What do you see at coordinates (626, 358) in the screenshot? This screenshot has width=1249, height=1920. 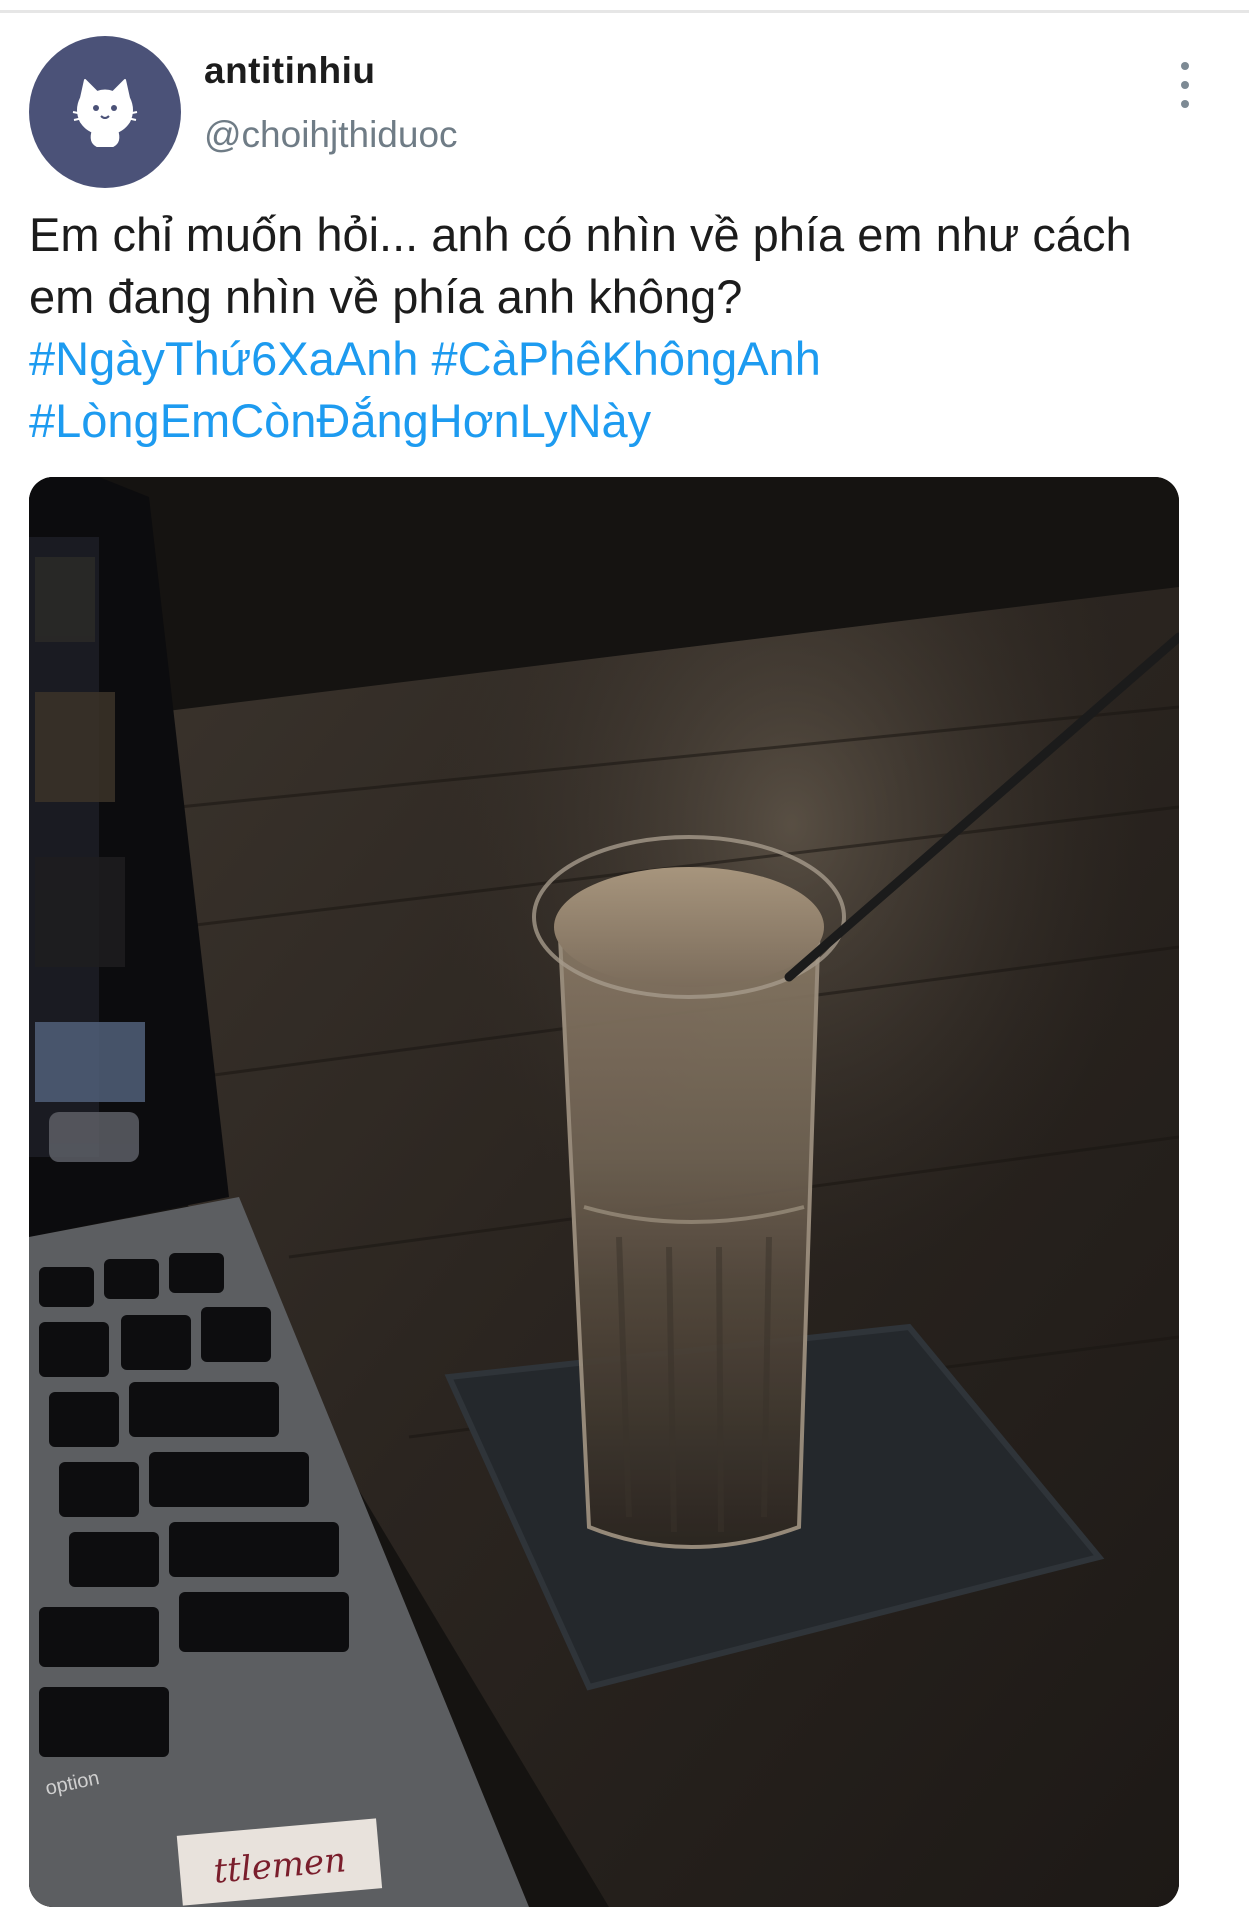 I see `hashtag-link: #CàPhêKhôngAnh` at bounding box center [626, 358].